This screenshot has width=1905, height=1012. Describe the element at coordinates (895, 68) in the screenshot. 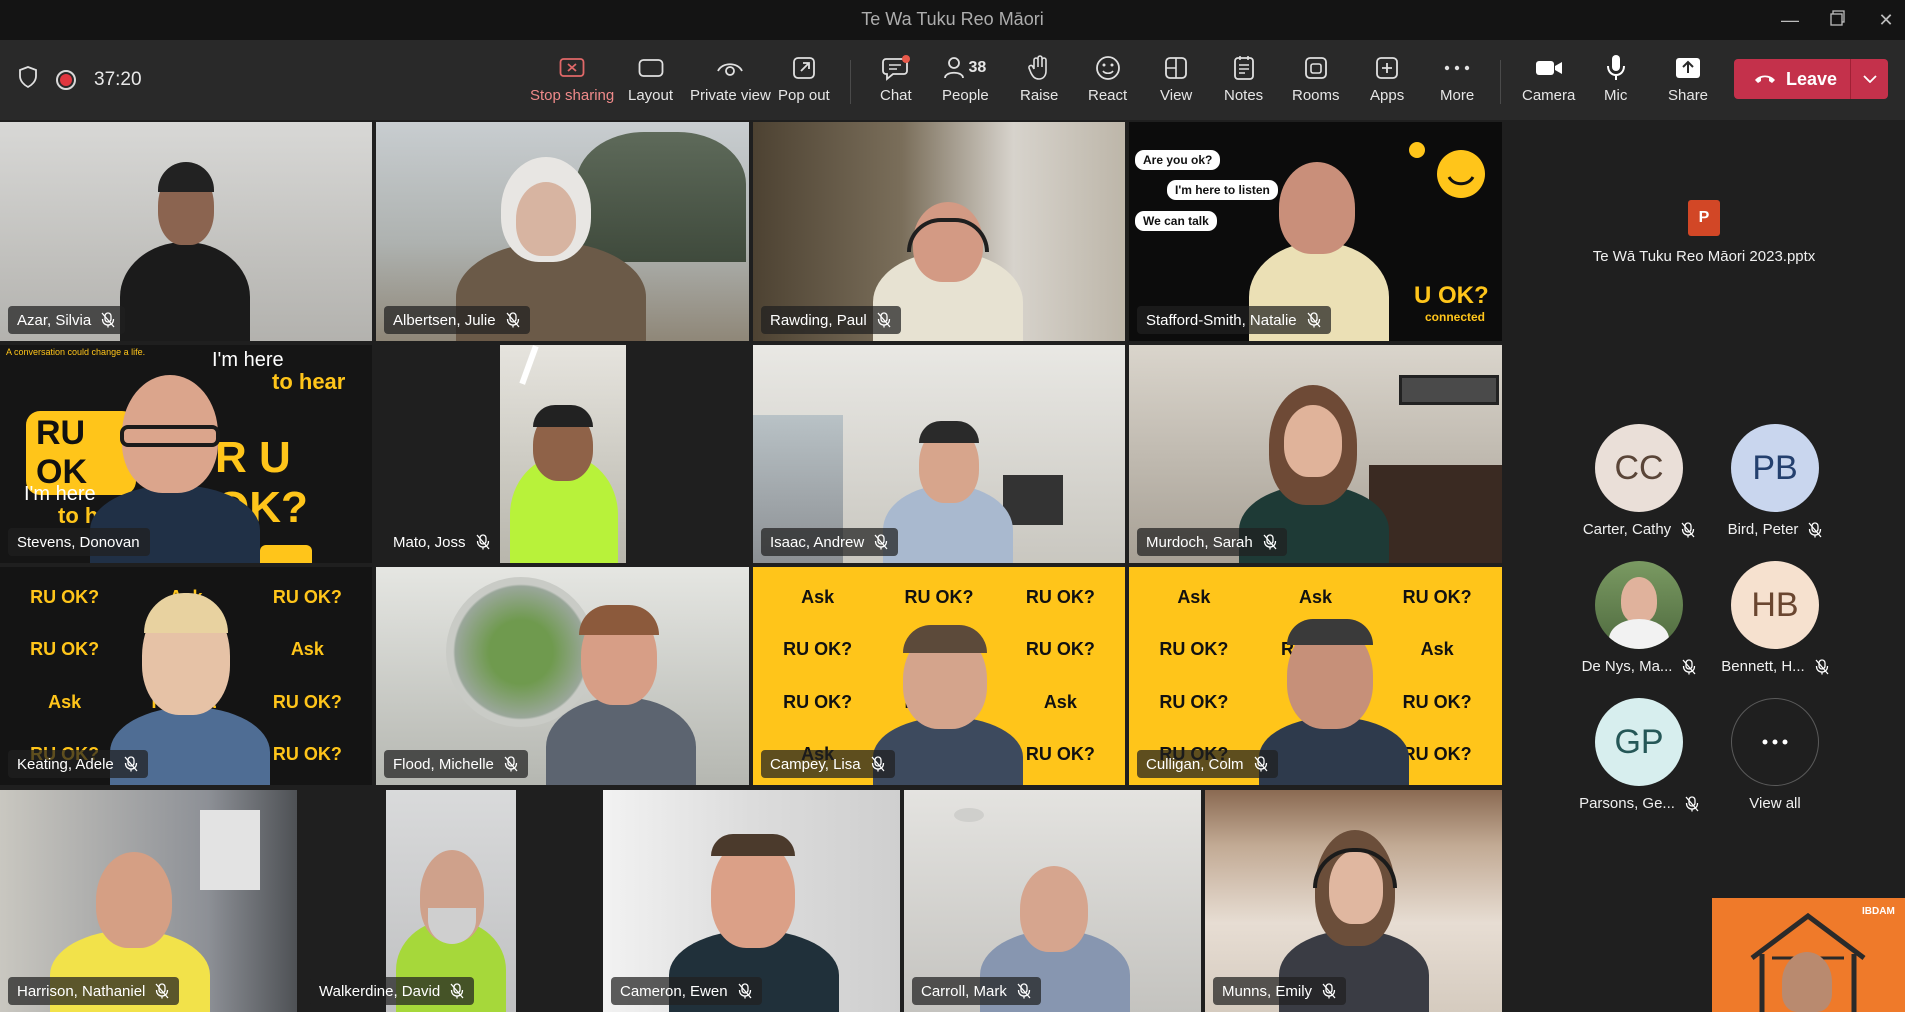

I see `chat-icon` at that location.